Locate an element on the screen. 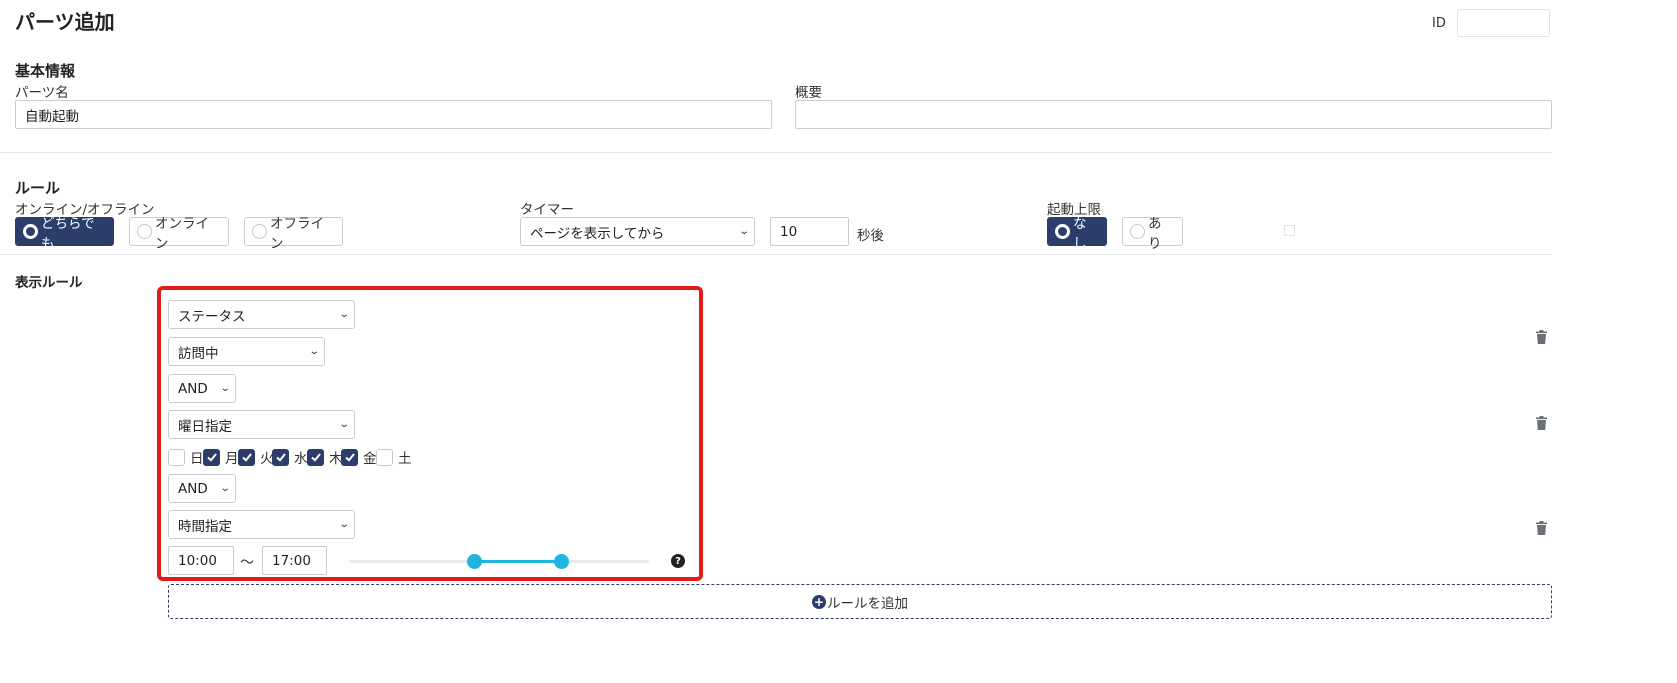  weekday-tue: 火 is located at coordinates (256, 457).